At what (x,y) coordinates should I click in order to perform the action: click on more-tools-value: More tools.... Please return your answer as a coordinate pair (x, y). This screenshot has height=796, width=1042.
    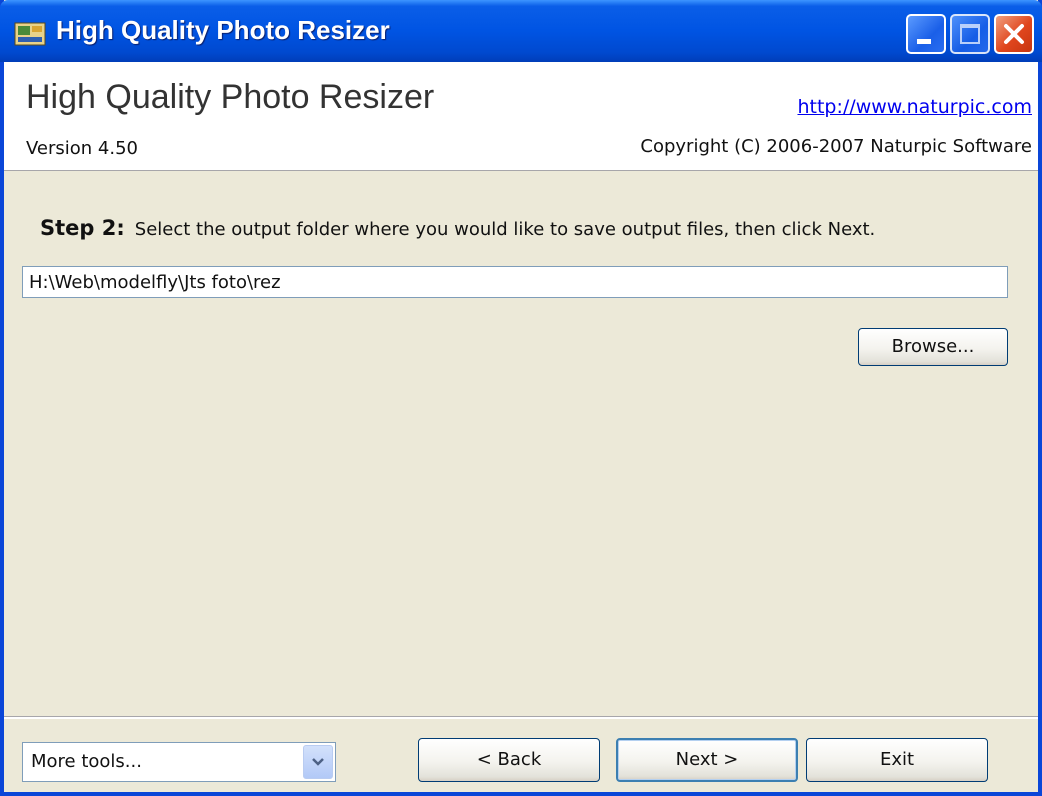
    Looking at the image, I should click on (86, 761).